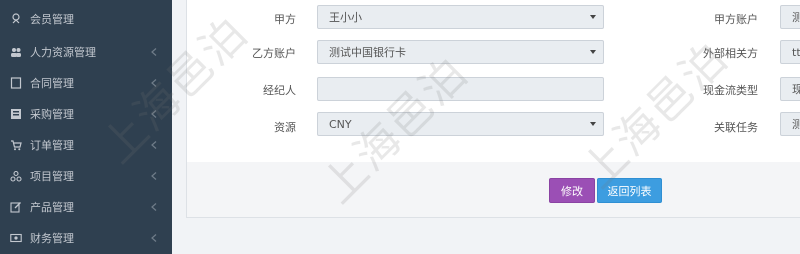 This screenshot has width=800, height=254. I want to click on party-b-account-value: 测试中国银行卡, so click(367, 52).